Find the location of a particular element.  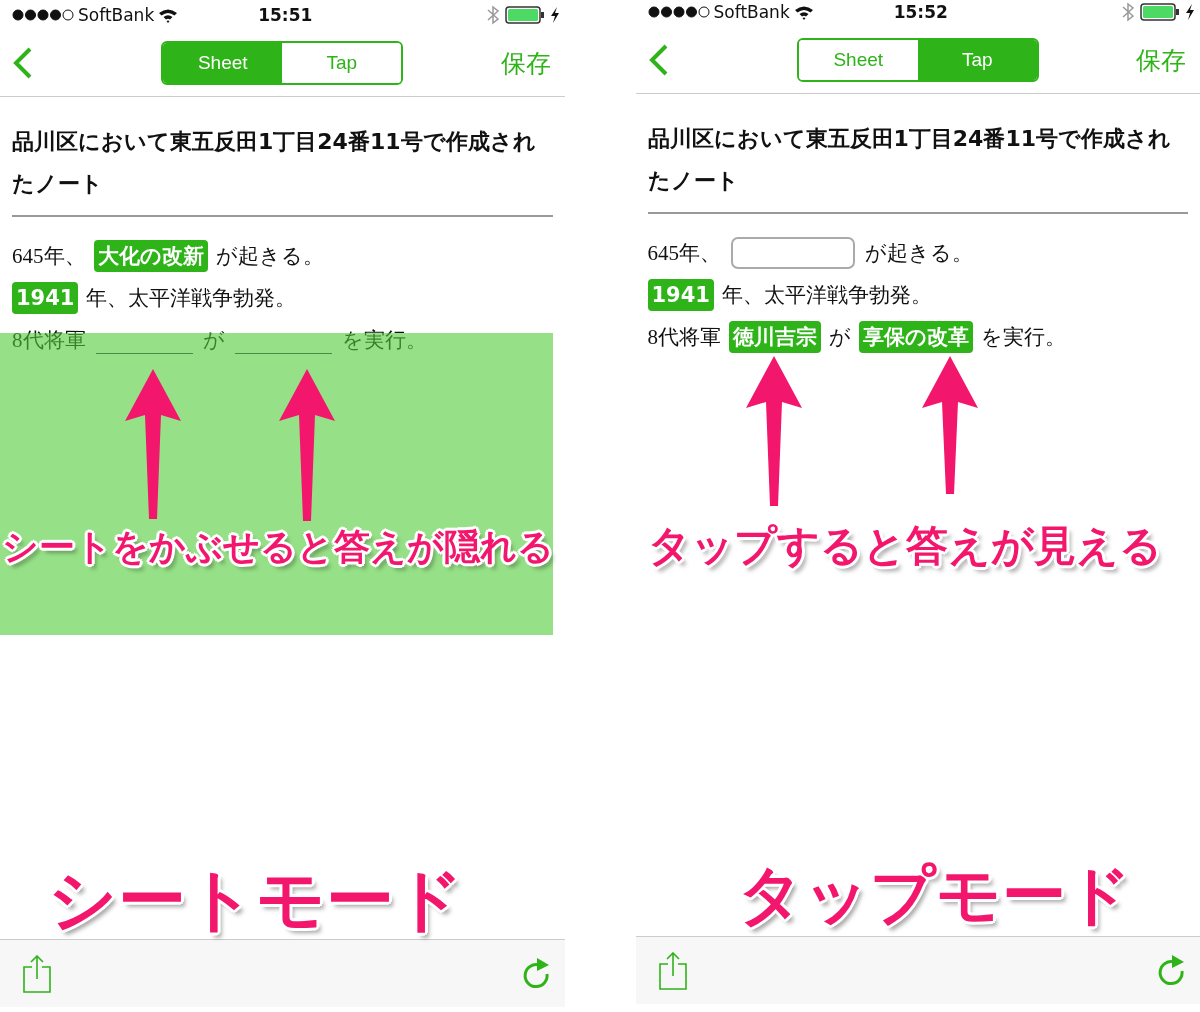

mode-caption: タップモード is located at coordinates (934, 895).